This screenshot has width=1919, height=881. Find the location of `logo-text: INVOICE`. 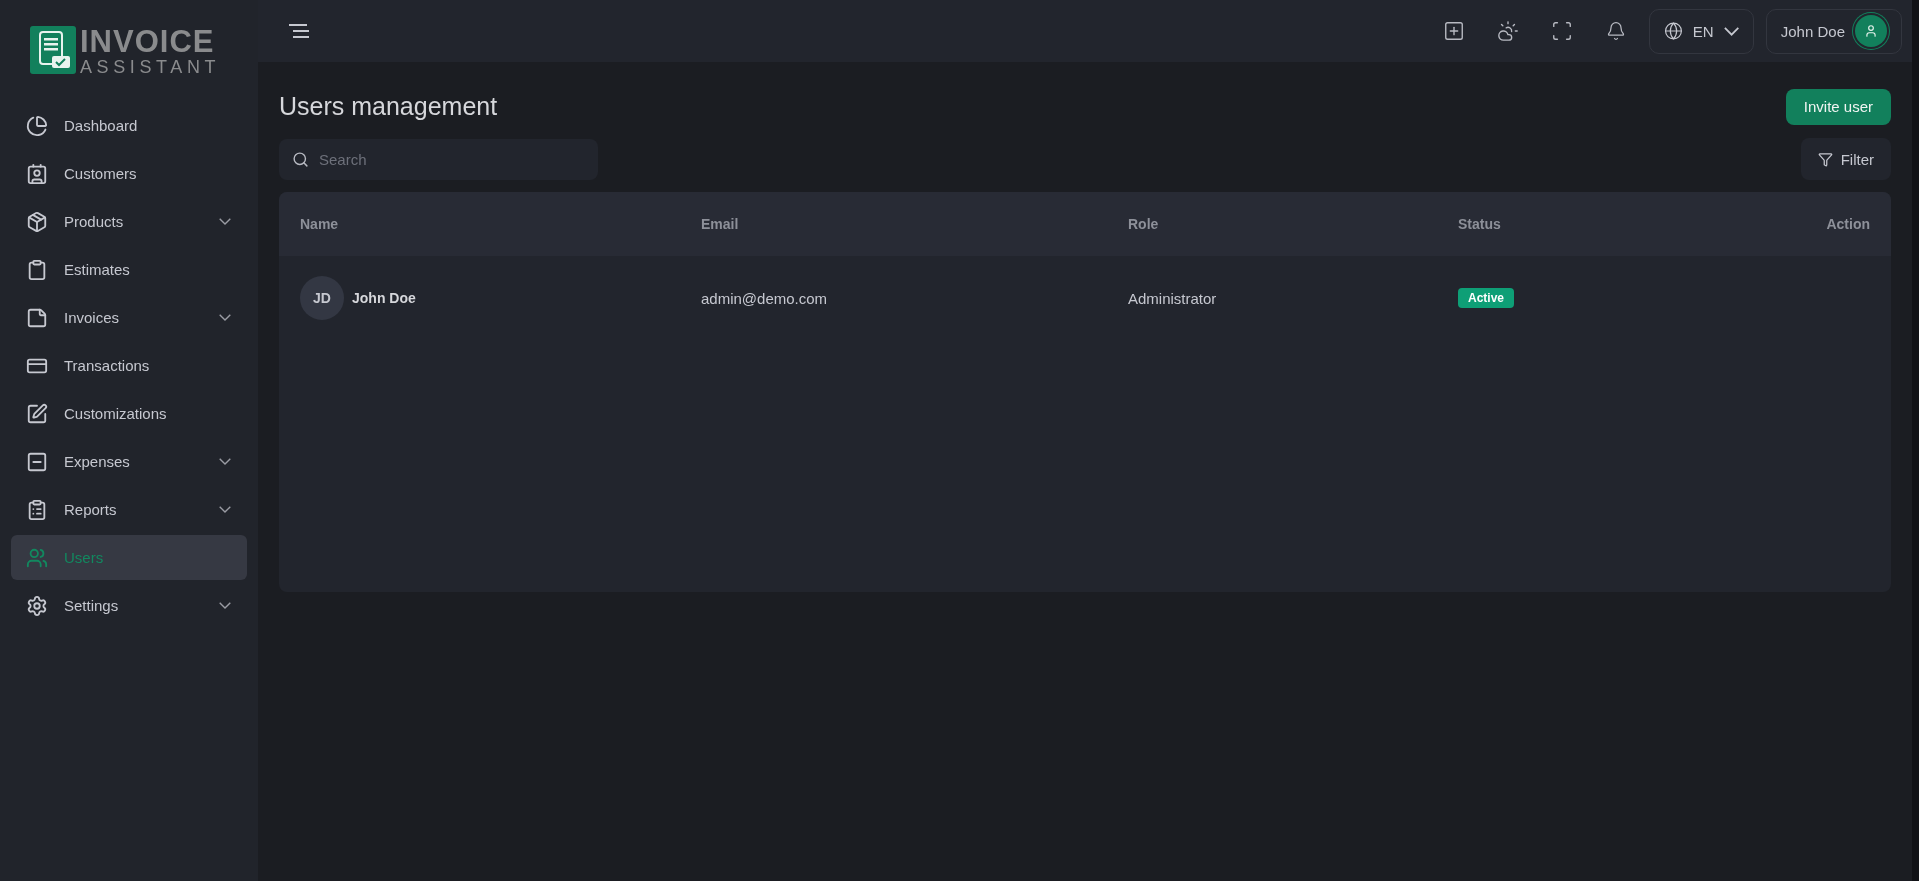

logo-text: INVOICE is located at coordinates (148, 41).